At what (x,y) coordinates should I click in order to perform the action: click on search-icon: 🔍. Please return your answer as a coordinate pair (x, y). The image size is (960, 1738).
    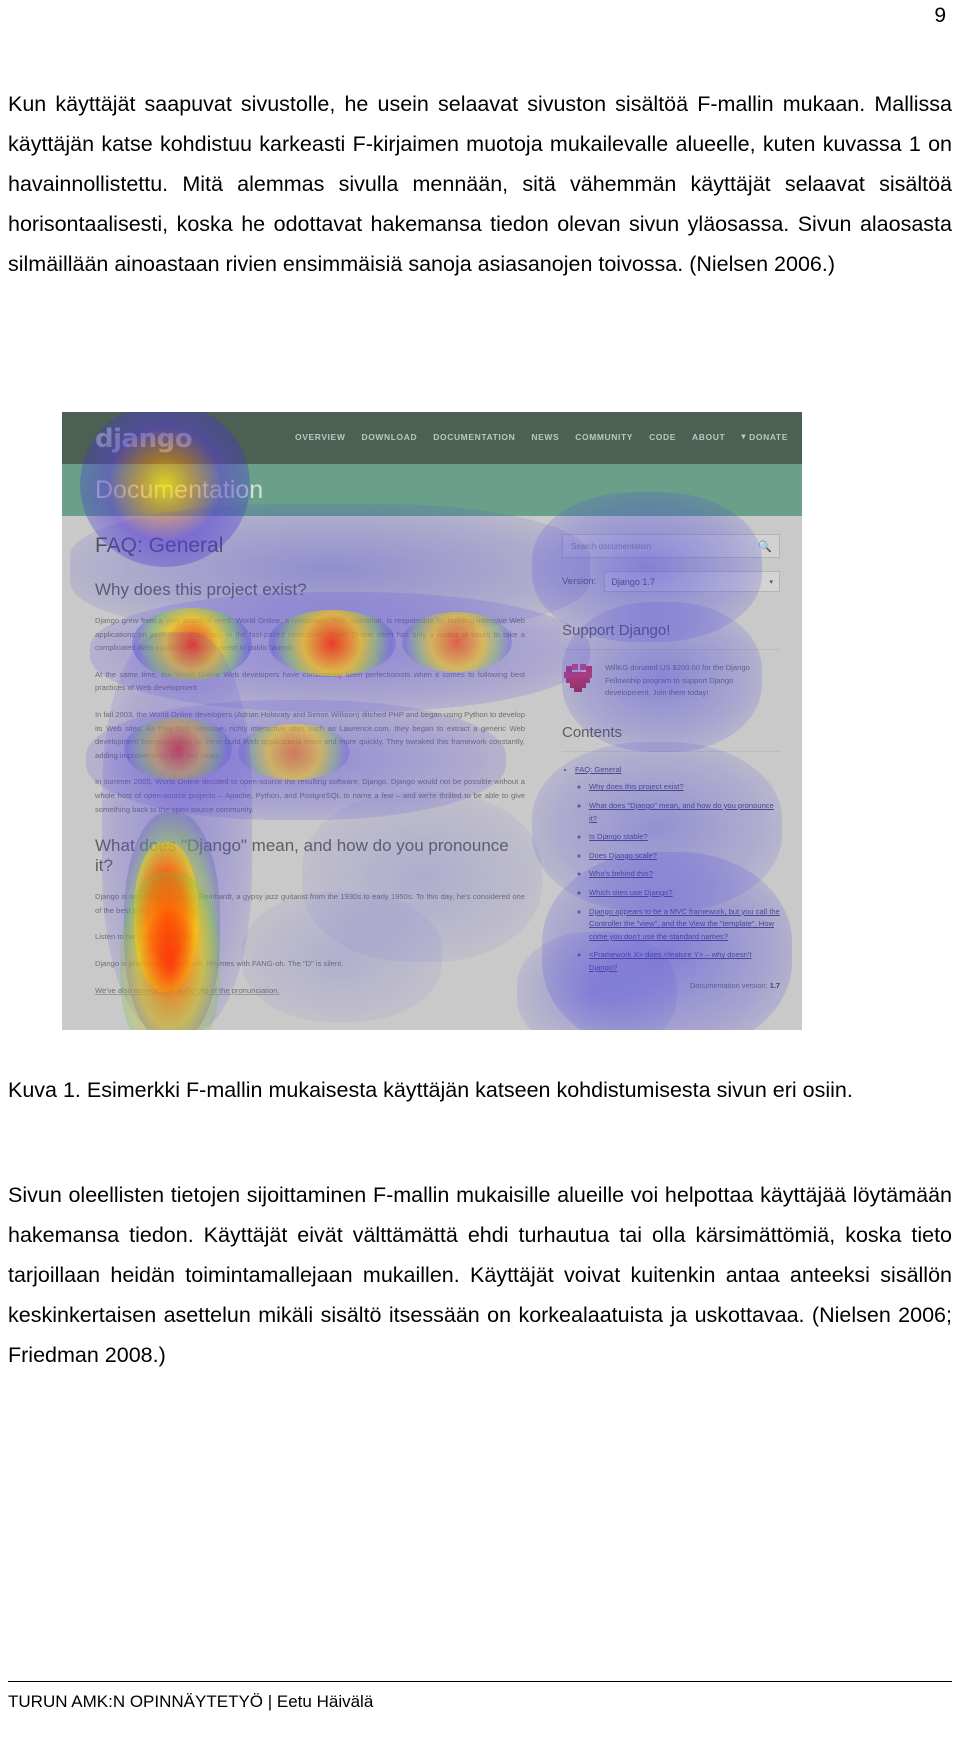
    Looking at the image, I should click on (765, 546).